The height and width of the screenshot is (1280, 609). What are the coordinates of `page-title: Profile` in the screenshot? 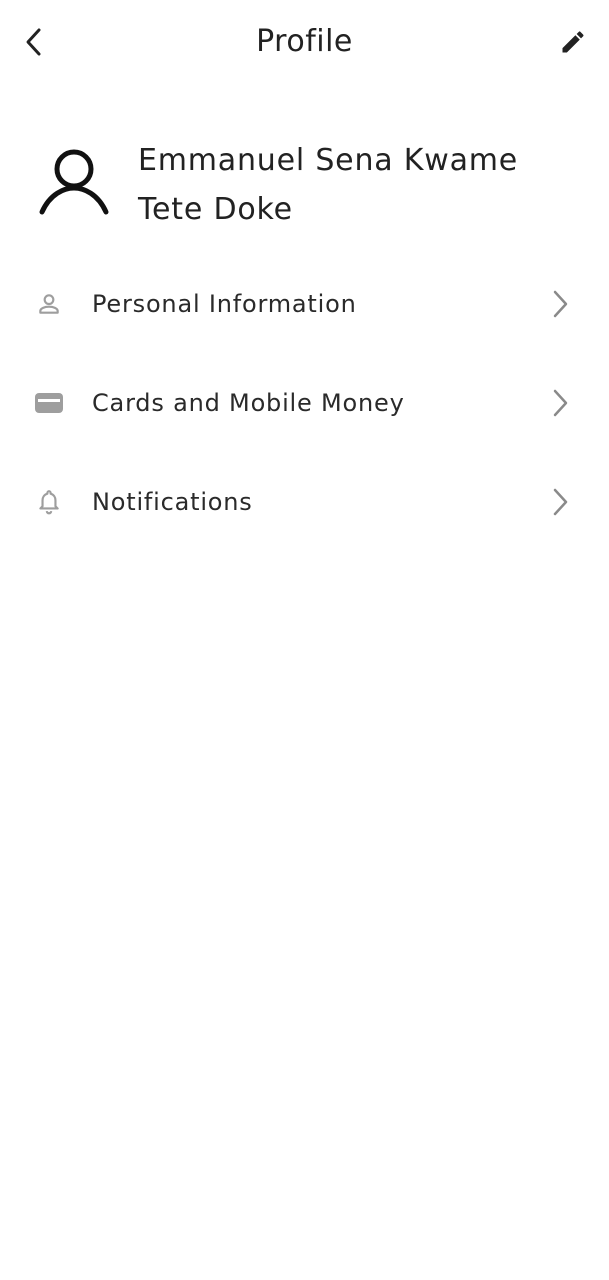 It's located at (304, 41).